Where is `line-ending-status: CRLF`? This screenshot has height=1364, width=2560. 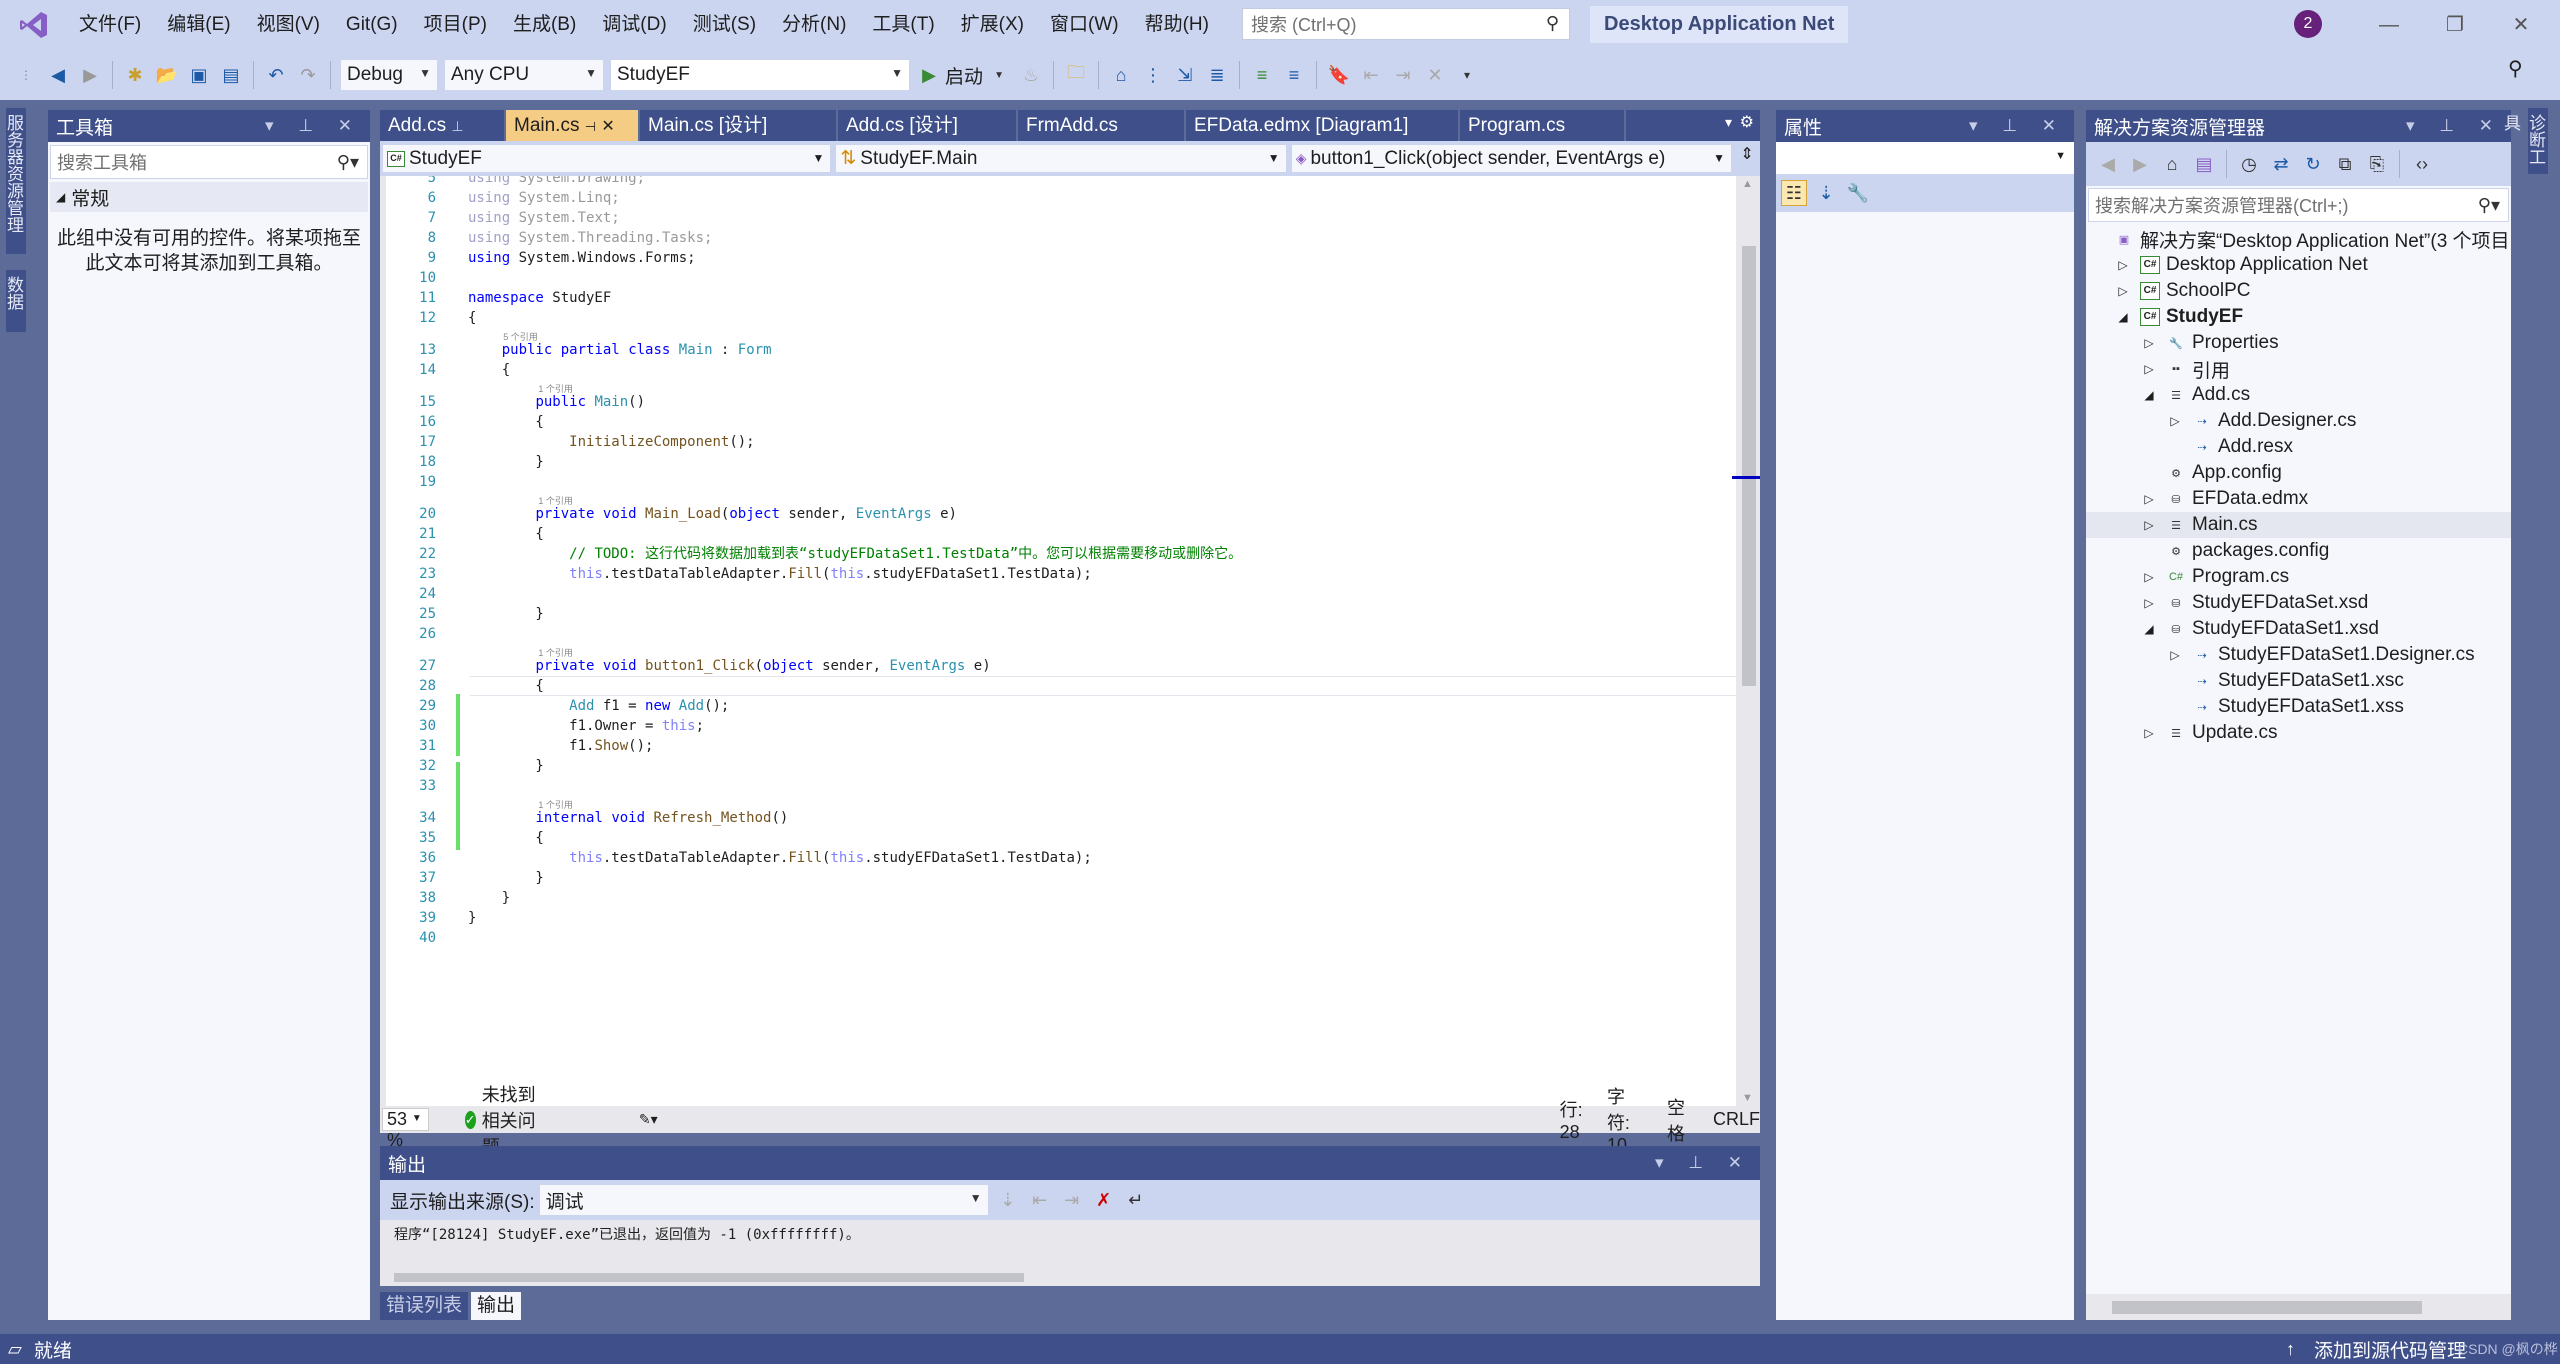
line-ending-status: CRLF is located at coordinates (1736, 1119).